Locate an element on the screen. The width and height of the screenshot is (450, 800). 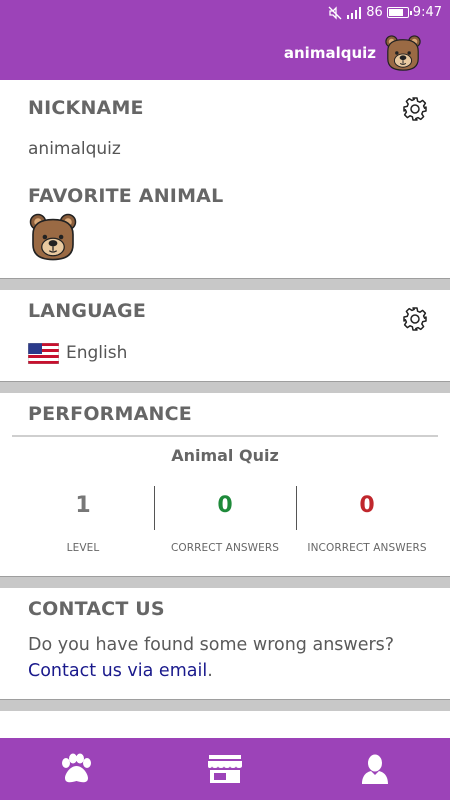
performance-title: PERFORMANCE is located at coordinates (110, 414).